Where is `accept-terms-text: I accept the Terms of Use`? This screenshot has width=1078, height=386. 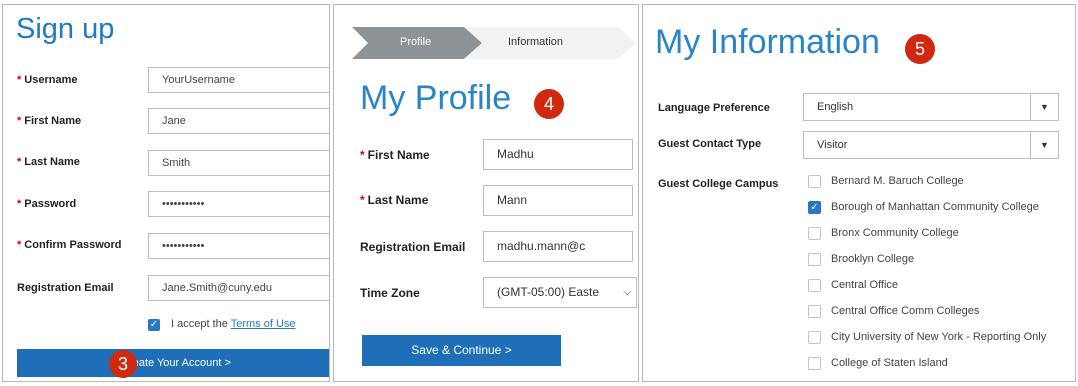 accept-terms-text: I accept the Terms of Use is located at coordinates (233, 324).